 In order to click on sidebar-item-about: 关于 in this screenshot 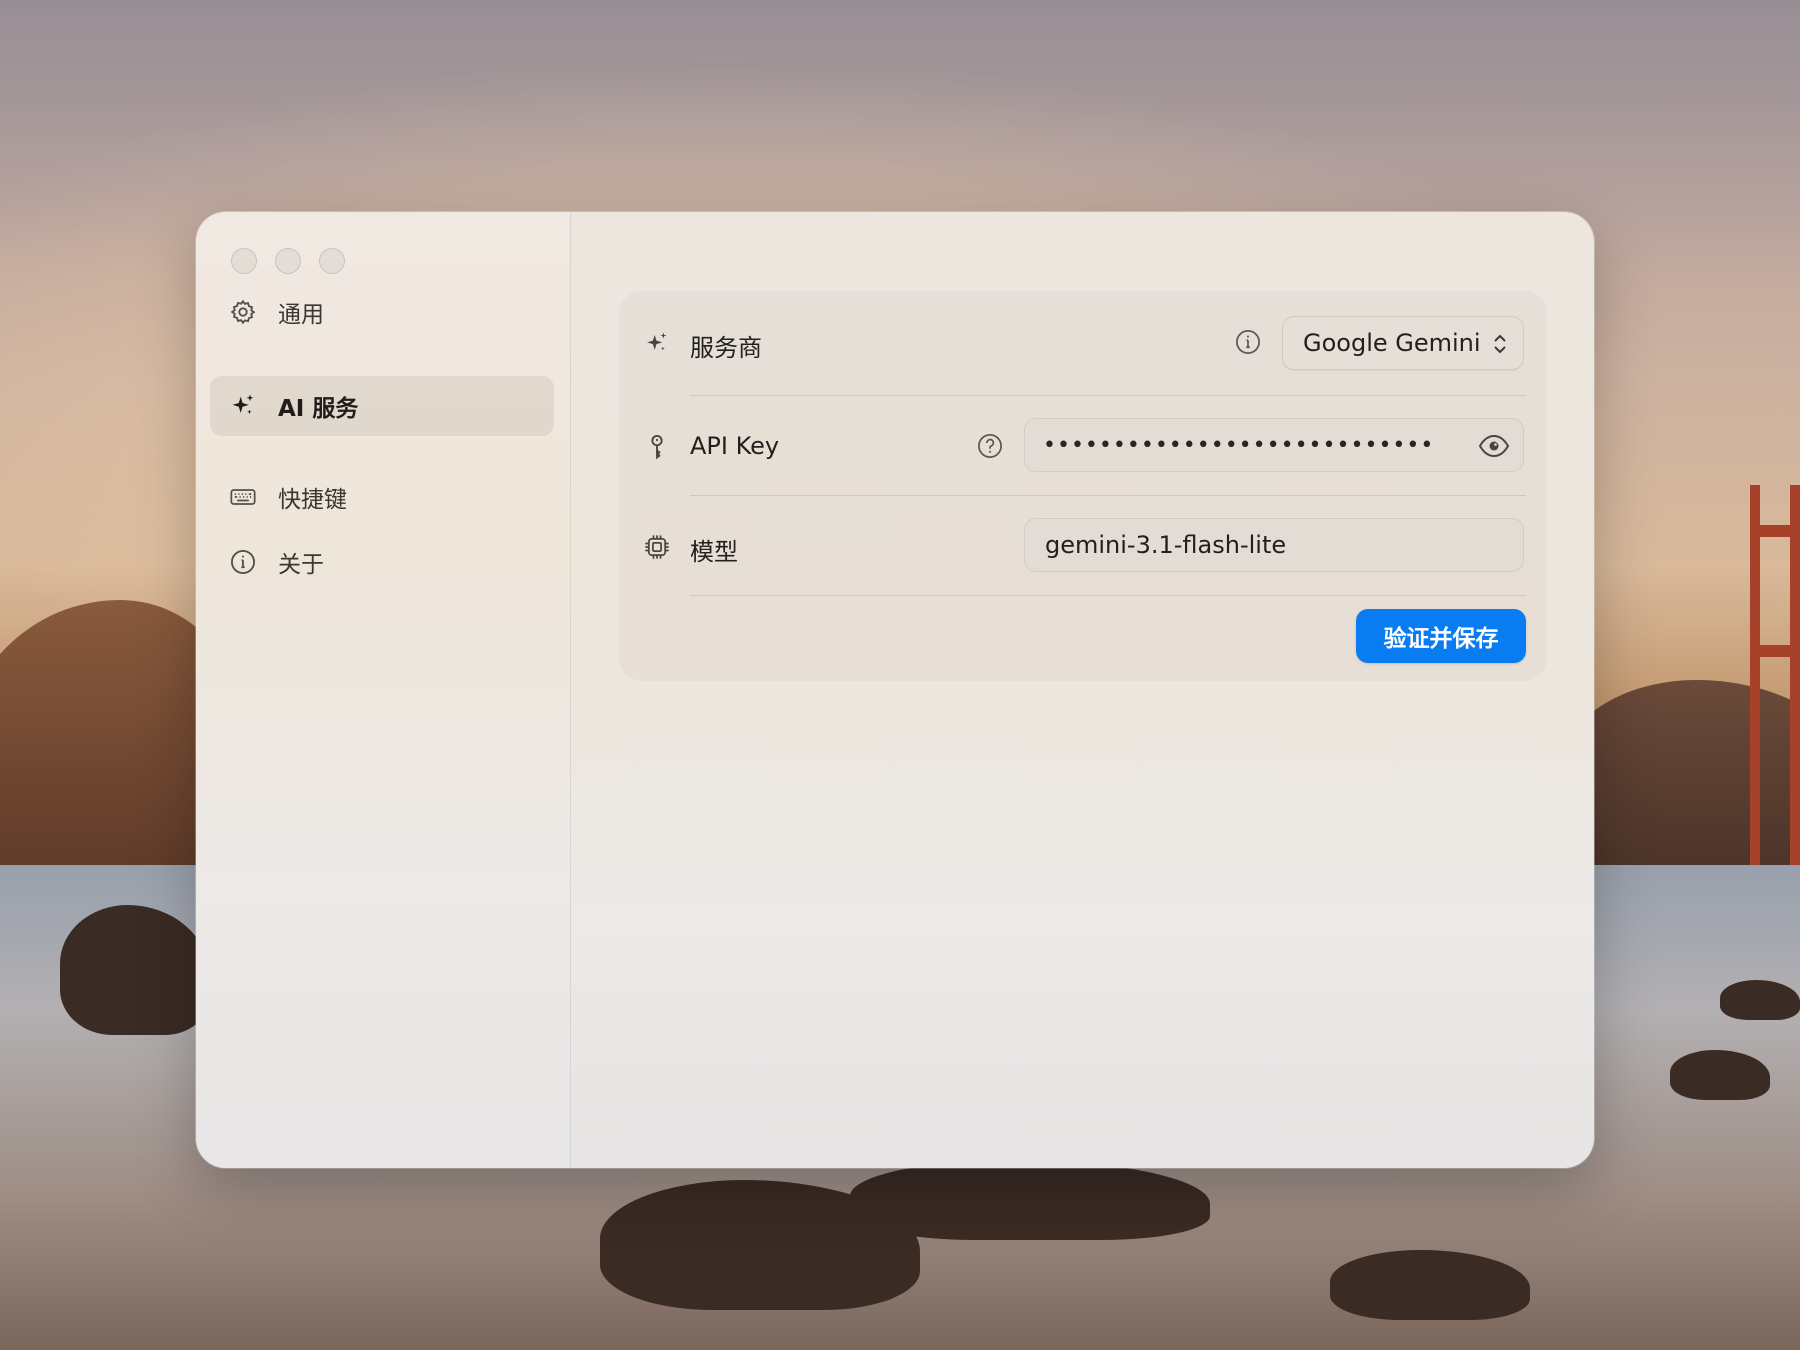, I will do `click(382, 562)`.